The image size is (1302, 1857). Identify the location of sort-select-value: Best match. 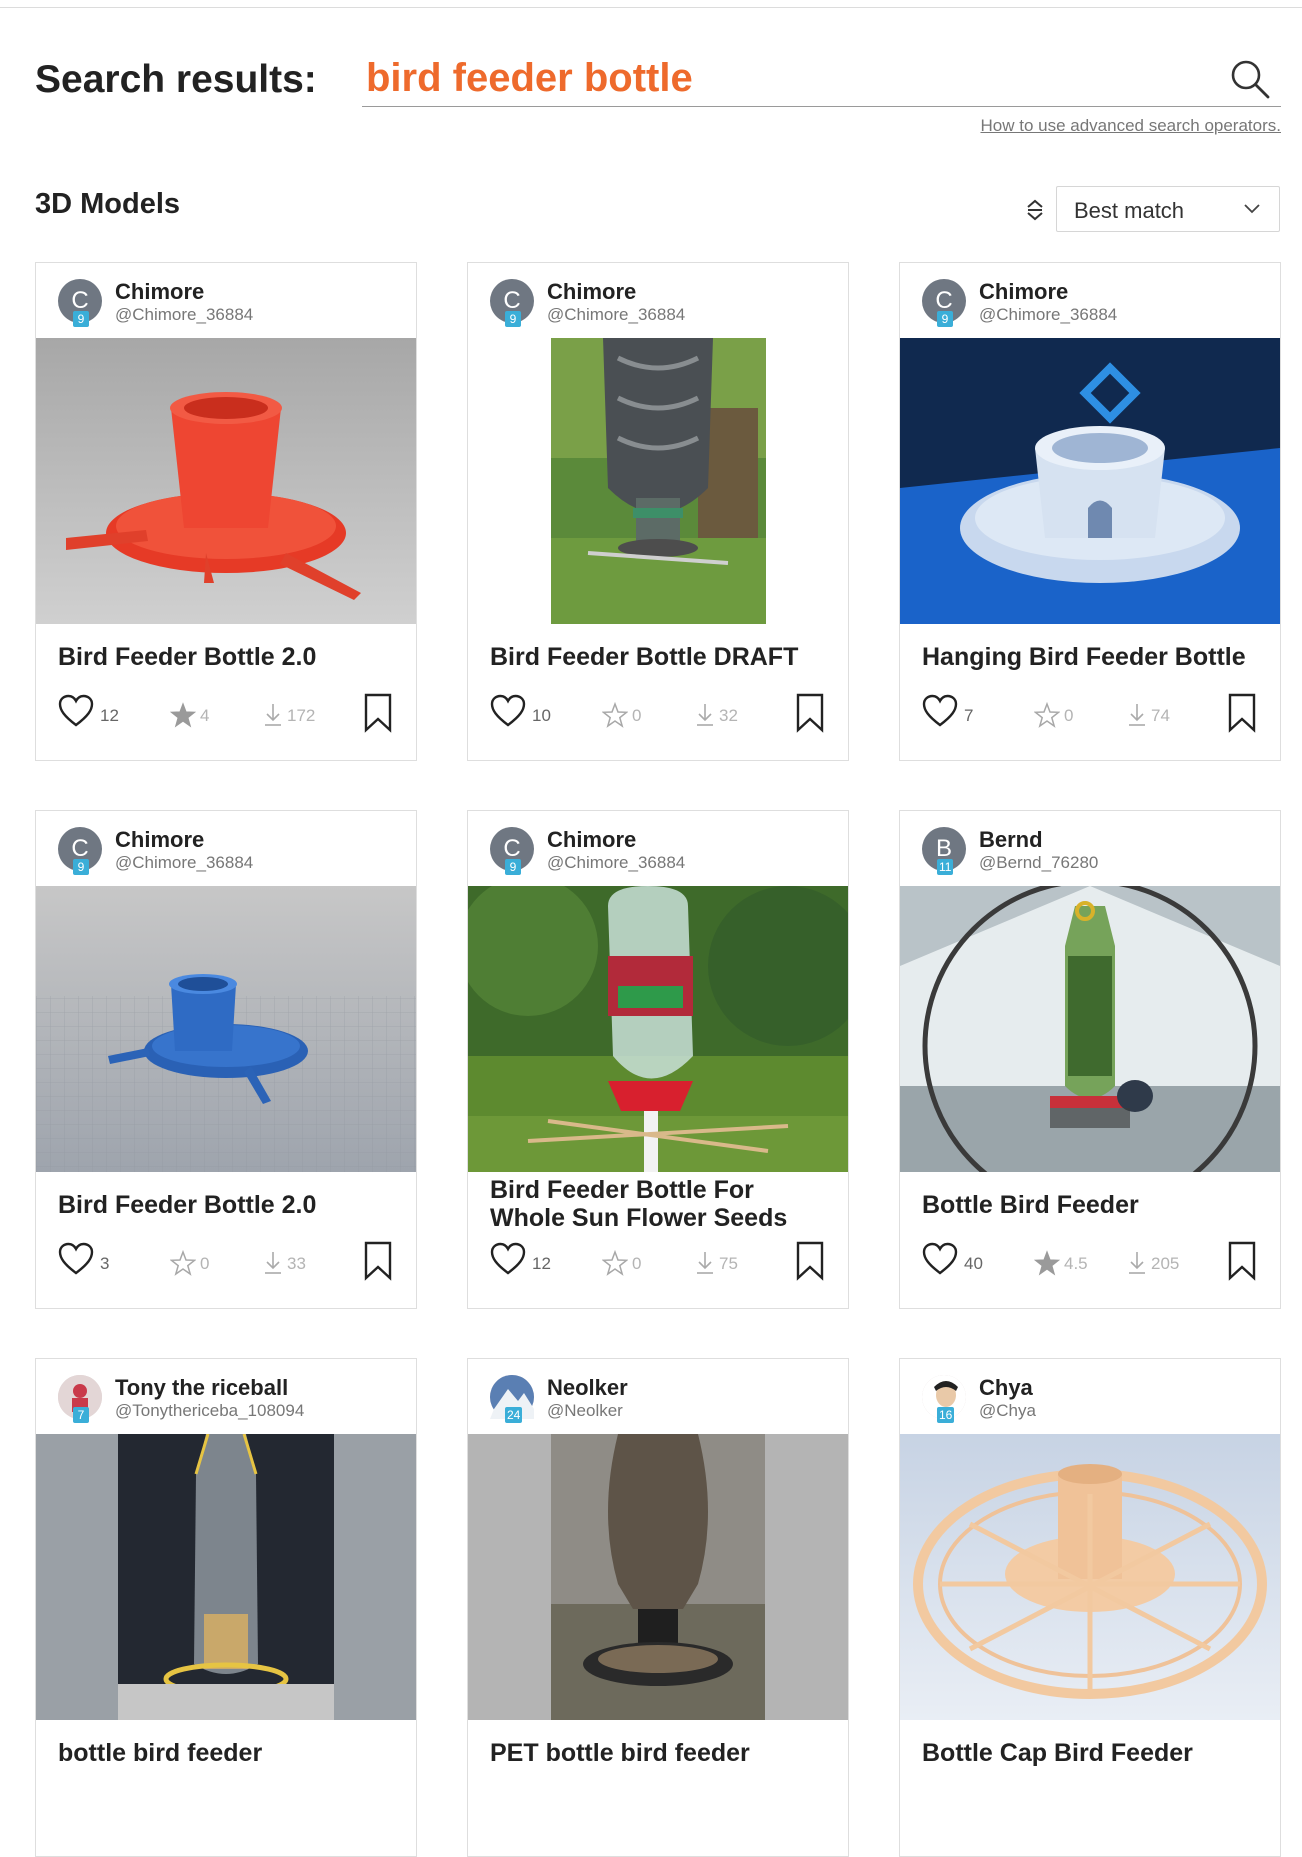
(1129, 210).